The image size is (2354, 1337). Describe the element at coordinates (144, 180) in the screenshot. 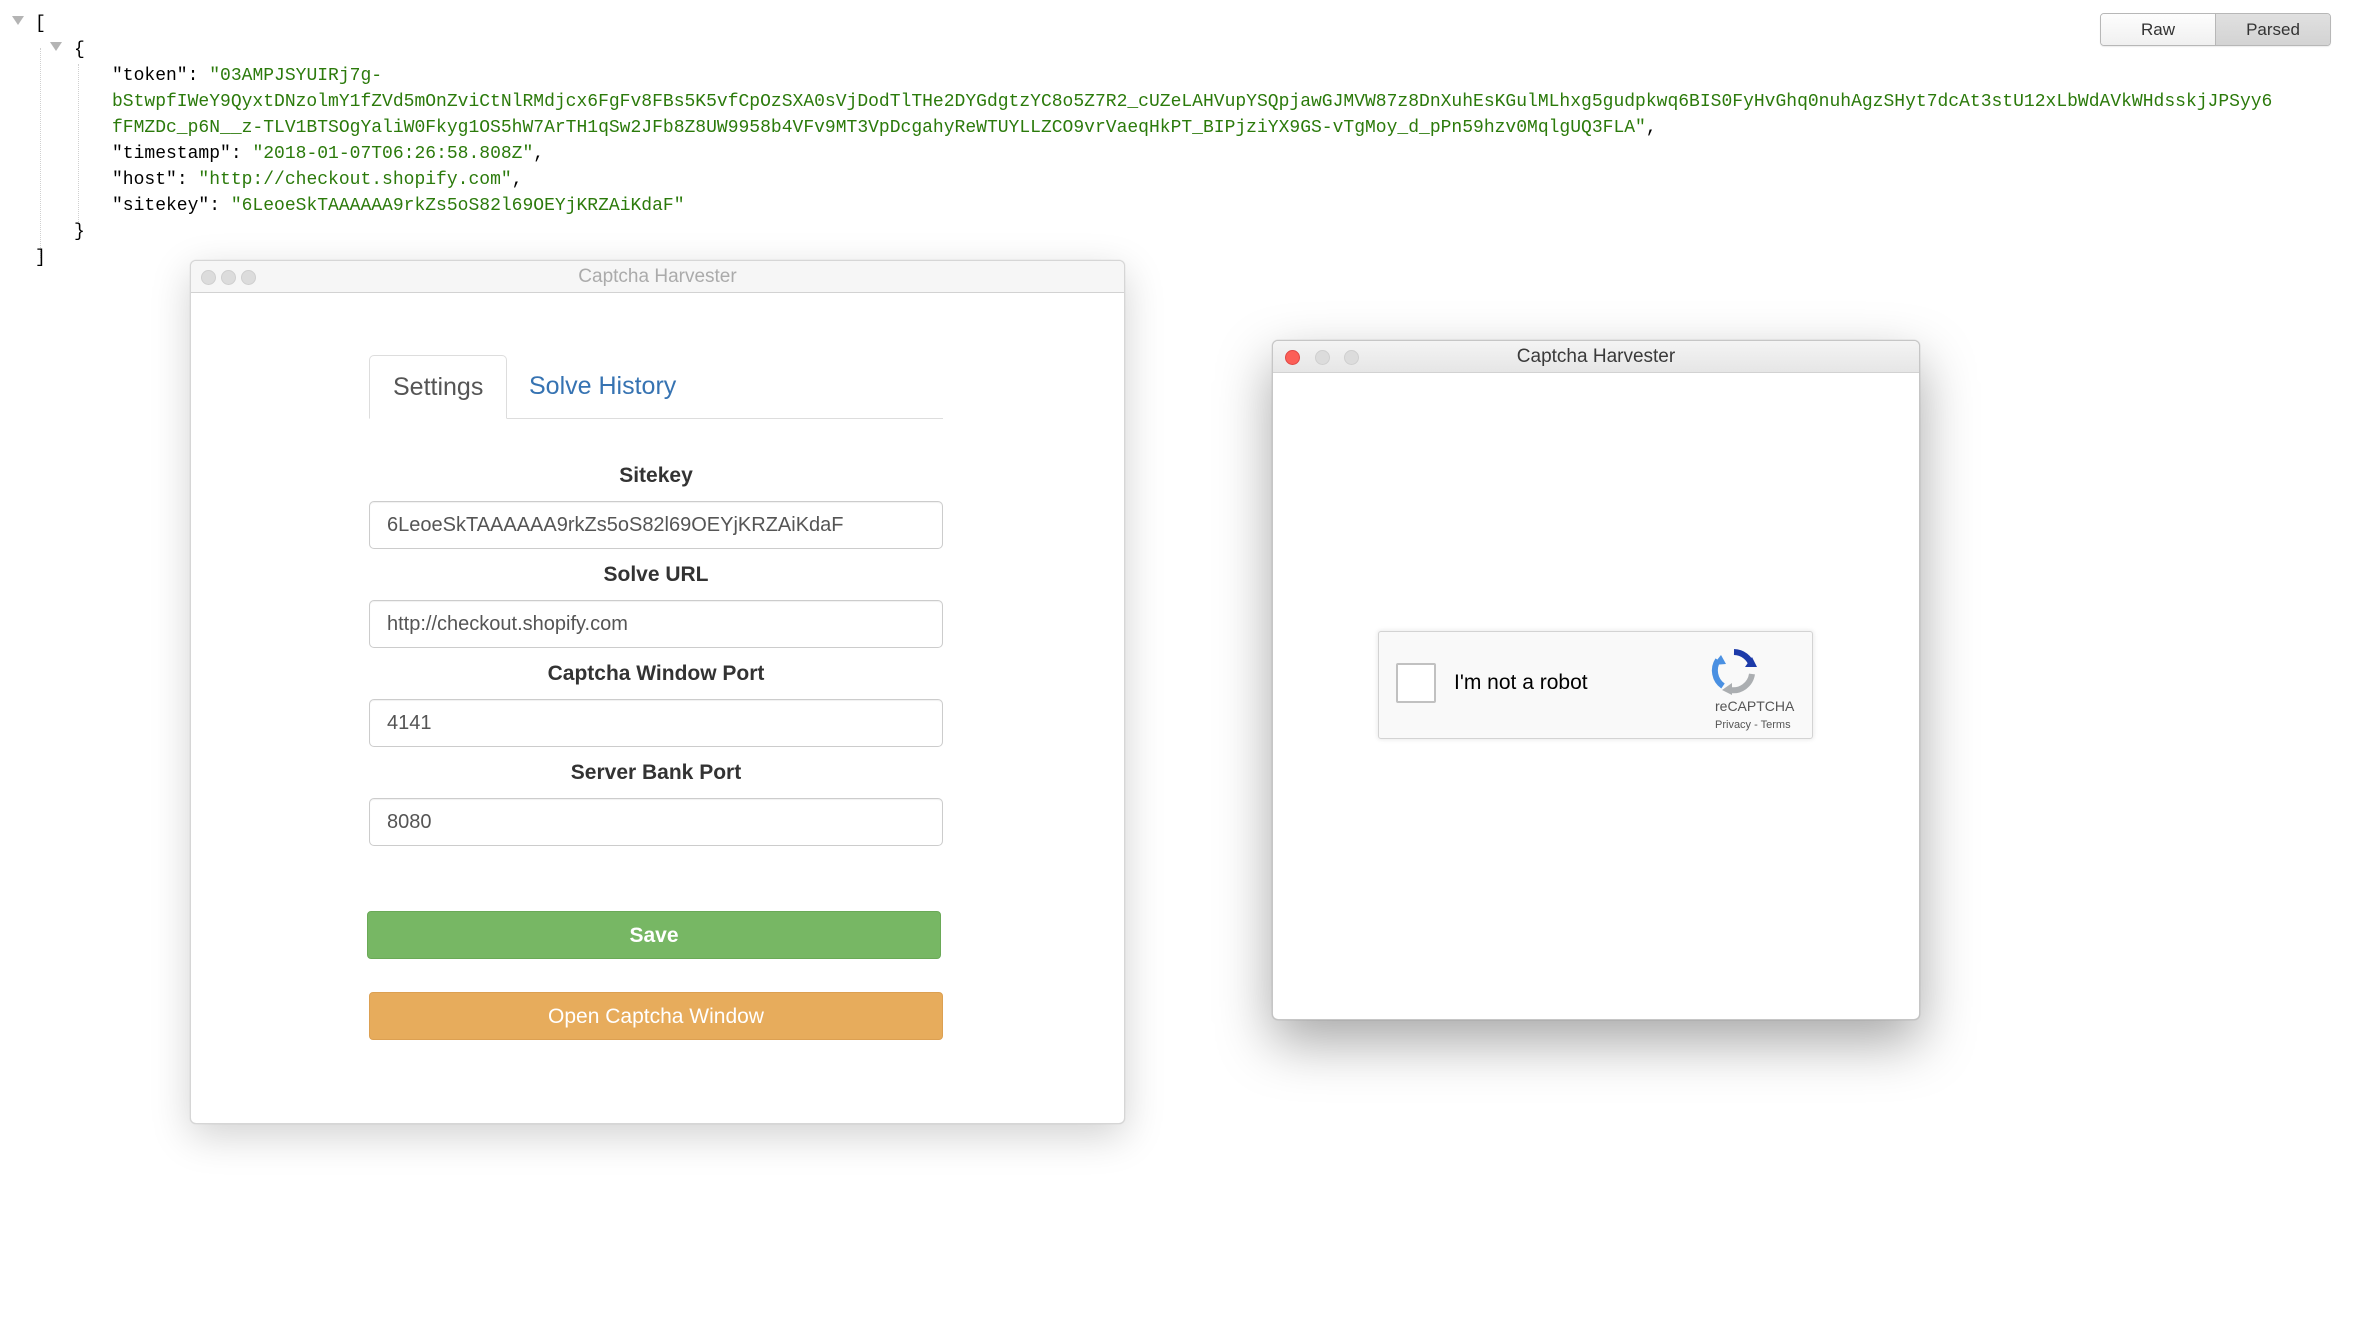

I see `json-key-host: "host"` at that location.